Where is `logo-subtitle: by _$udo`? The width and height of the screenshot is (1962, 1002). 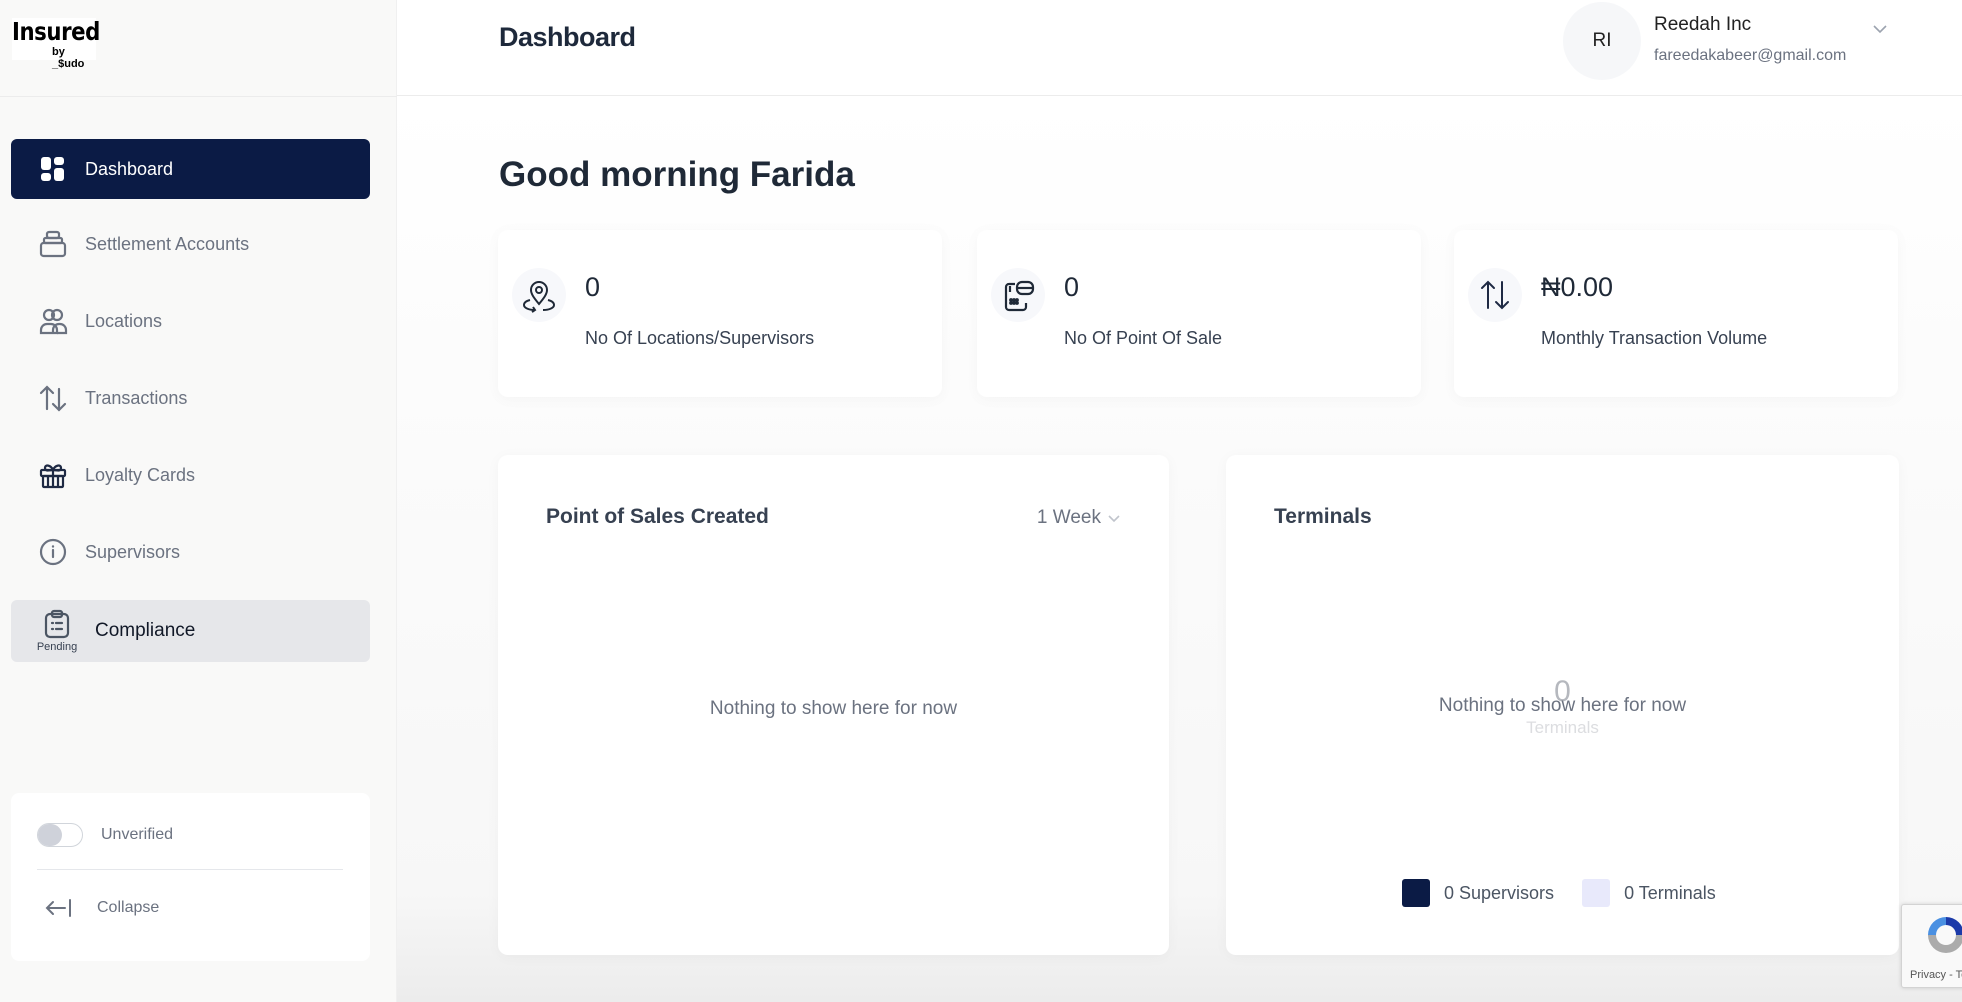
logo-subtitle: by _$udo is located at coordinates (68, 58).